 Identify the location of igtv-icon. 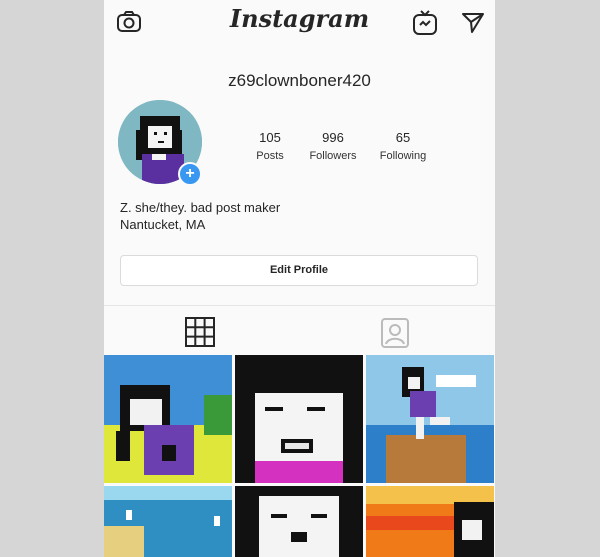
(425, 25).